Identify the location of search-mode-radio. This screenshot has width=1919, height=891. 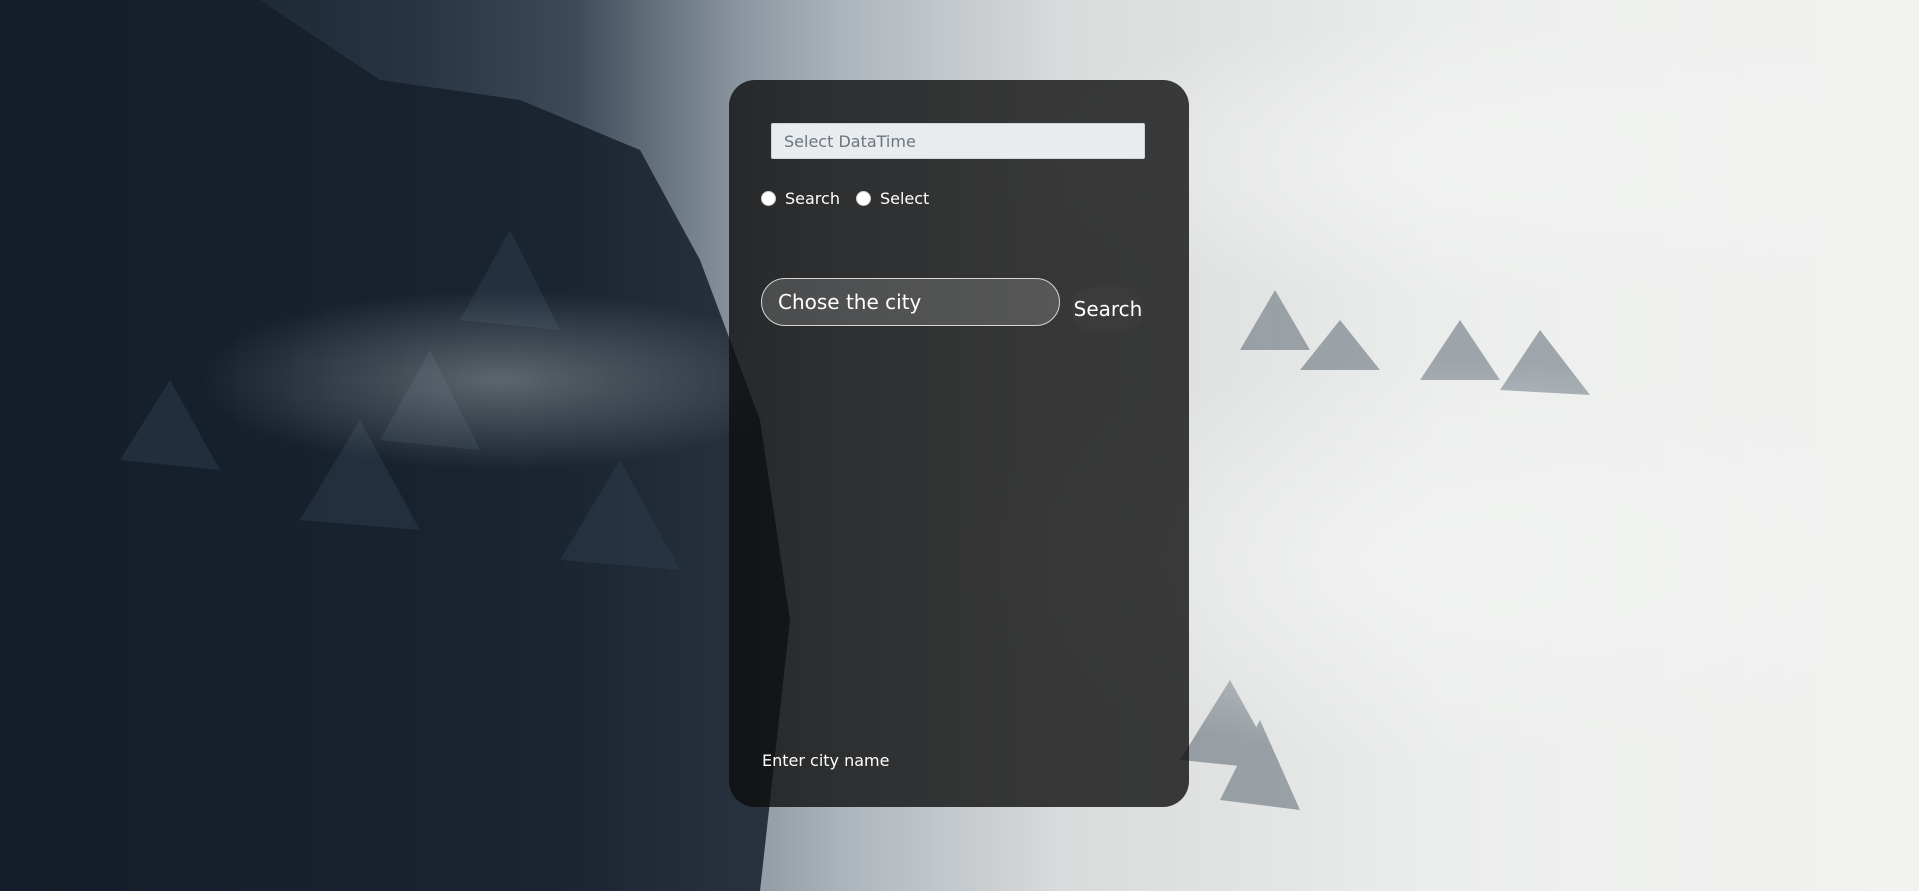
(768, 198).